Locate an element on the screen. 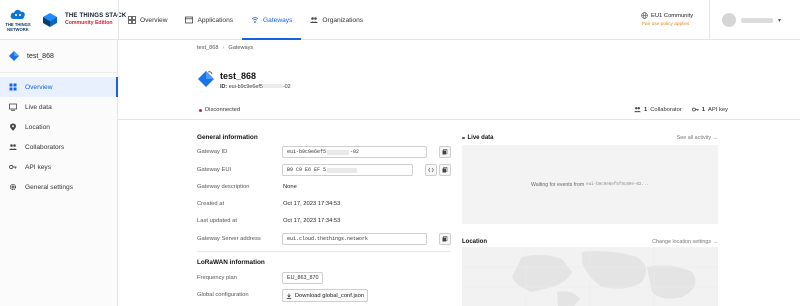 The image size is (800, 306). frequency-plan-value-box: EU_863_870 is located at coordinates (302, 278).